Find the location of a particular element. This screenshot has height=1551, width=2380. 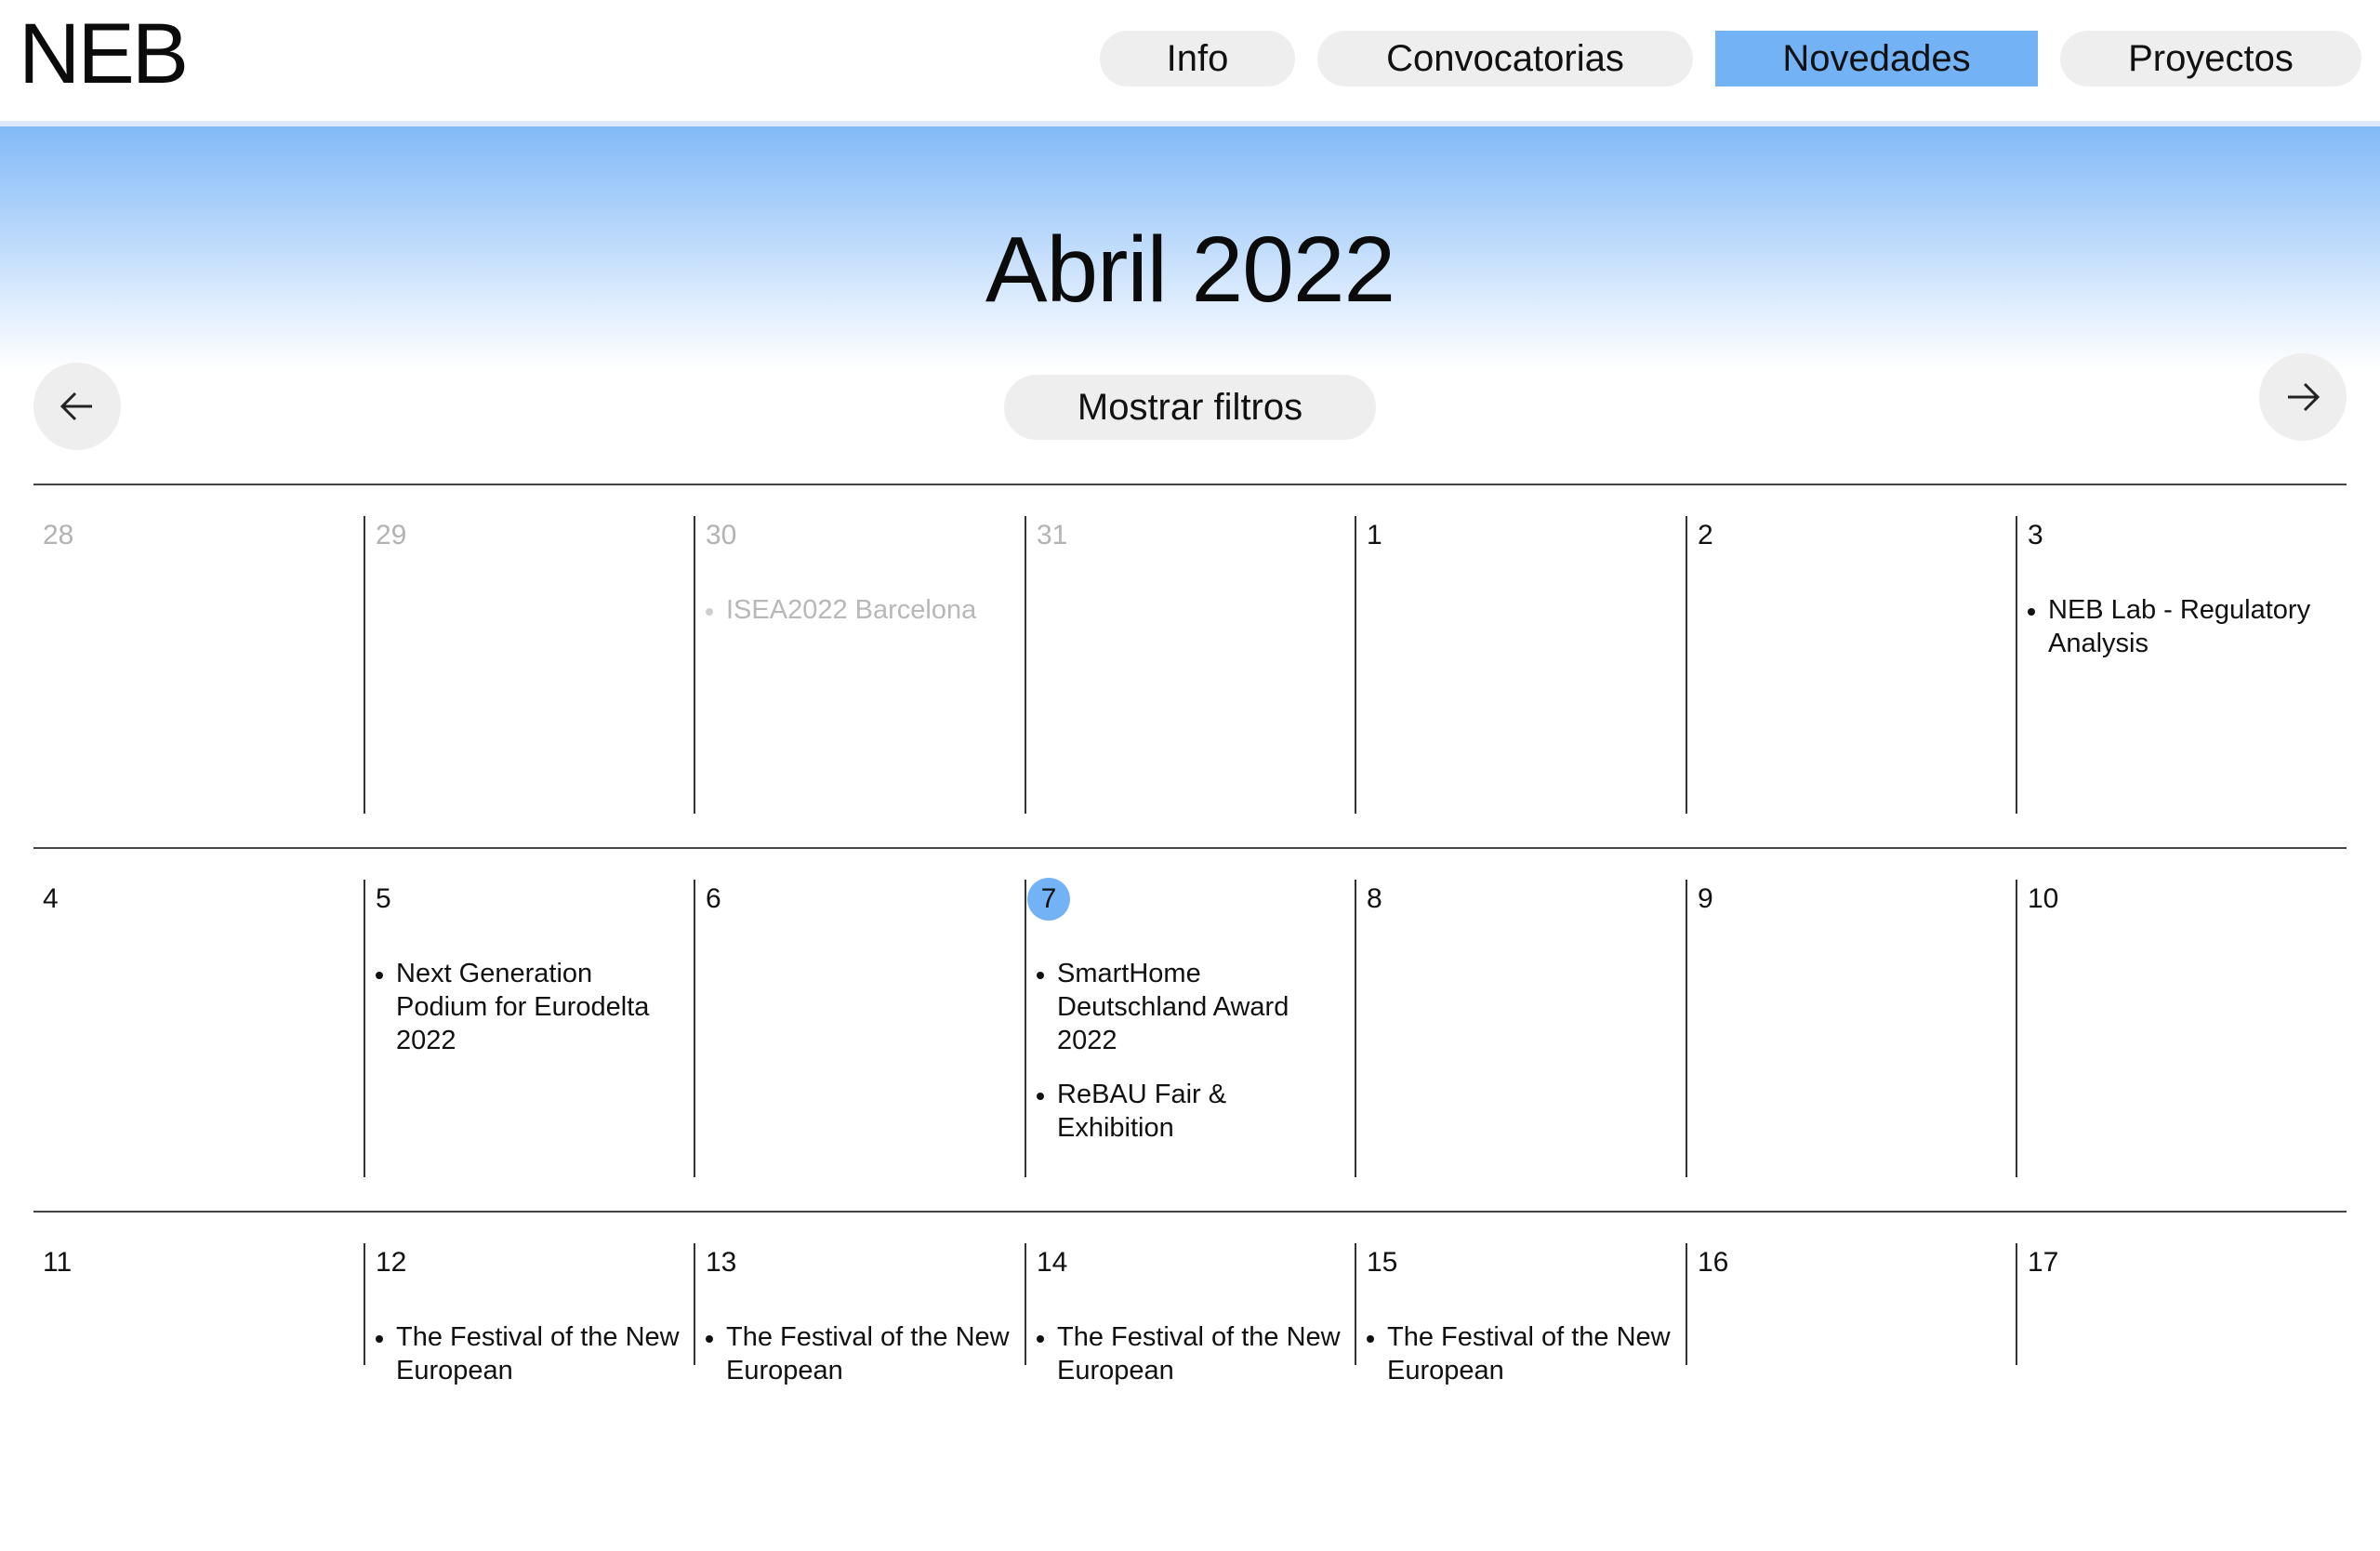

day-cell: 10 is located at coordinates (2181, 1034).